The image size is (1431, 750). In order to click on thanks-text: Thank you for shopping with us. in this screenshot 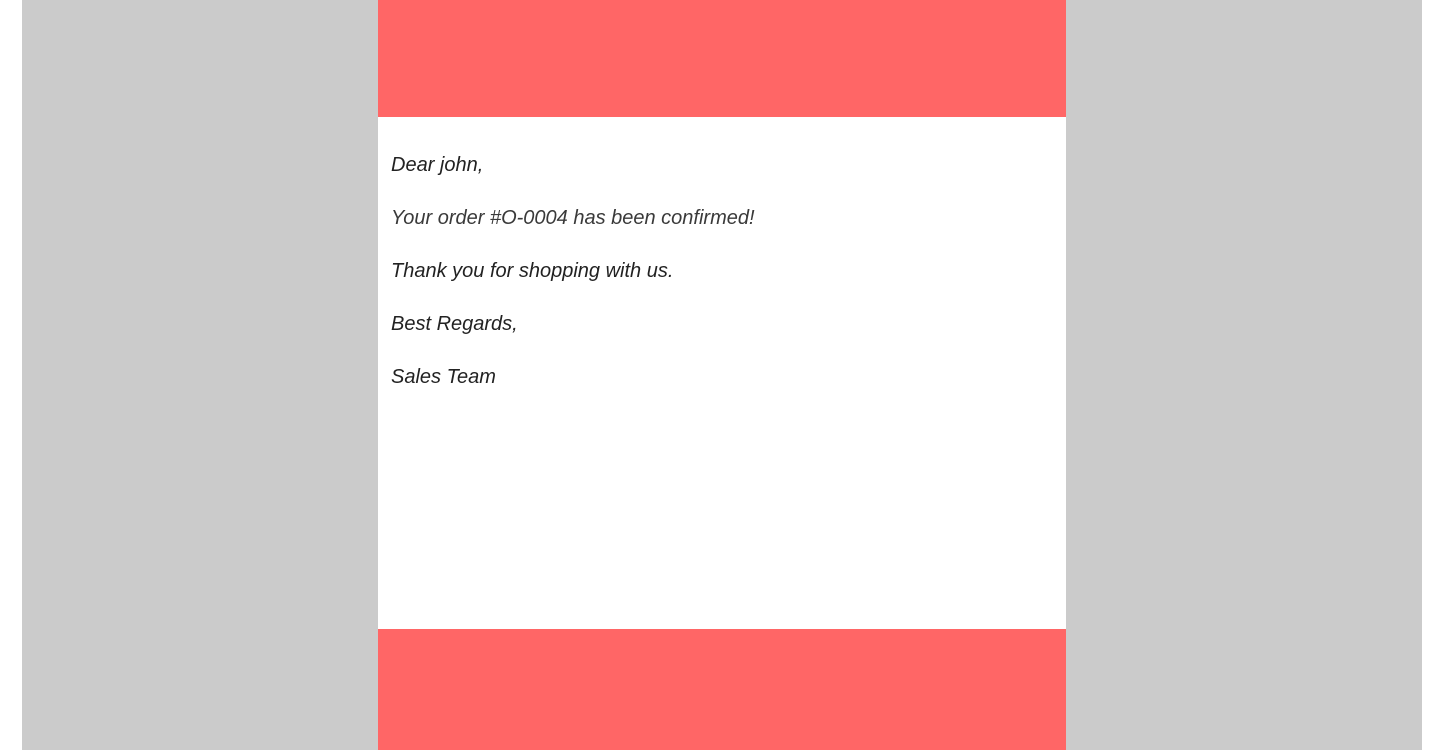, I will do `click(532, 271)`.